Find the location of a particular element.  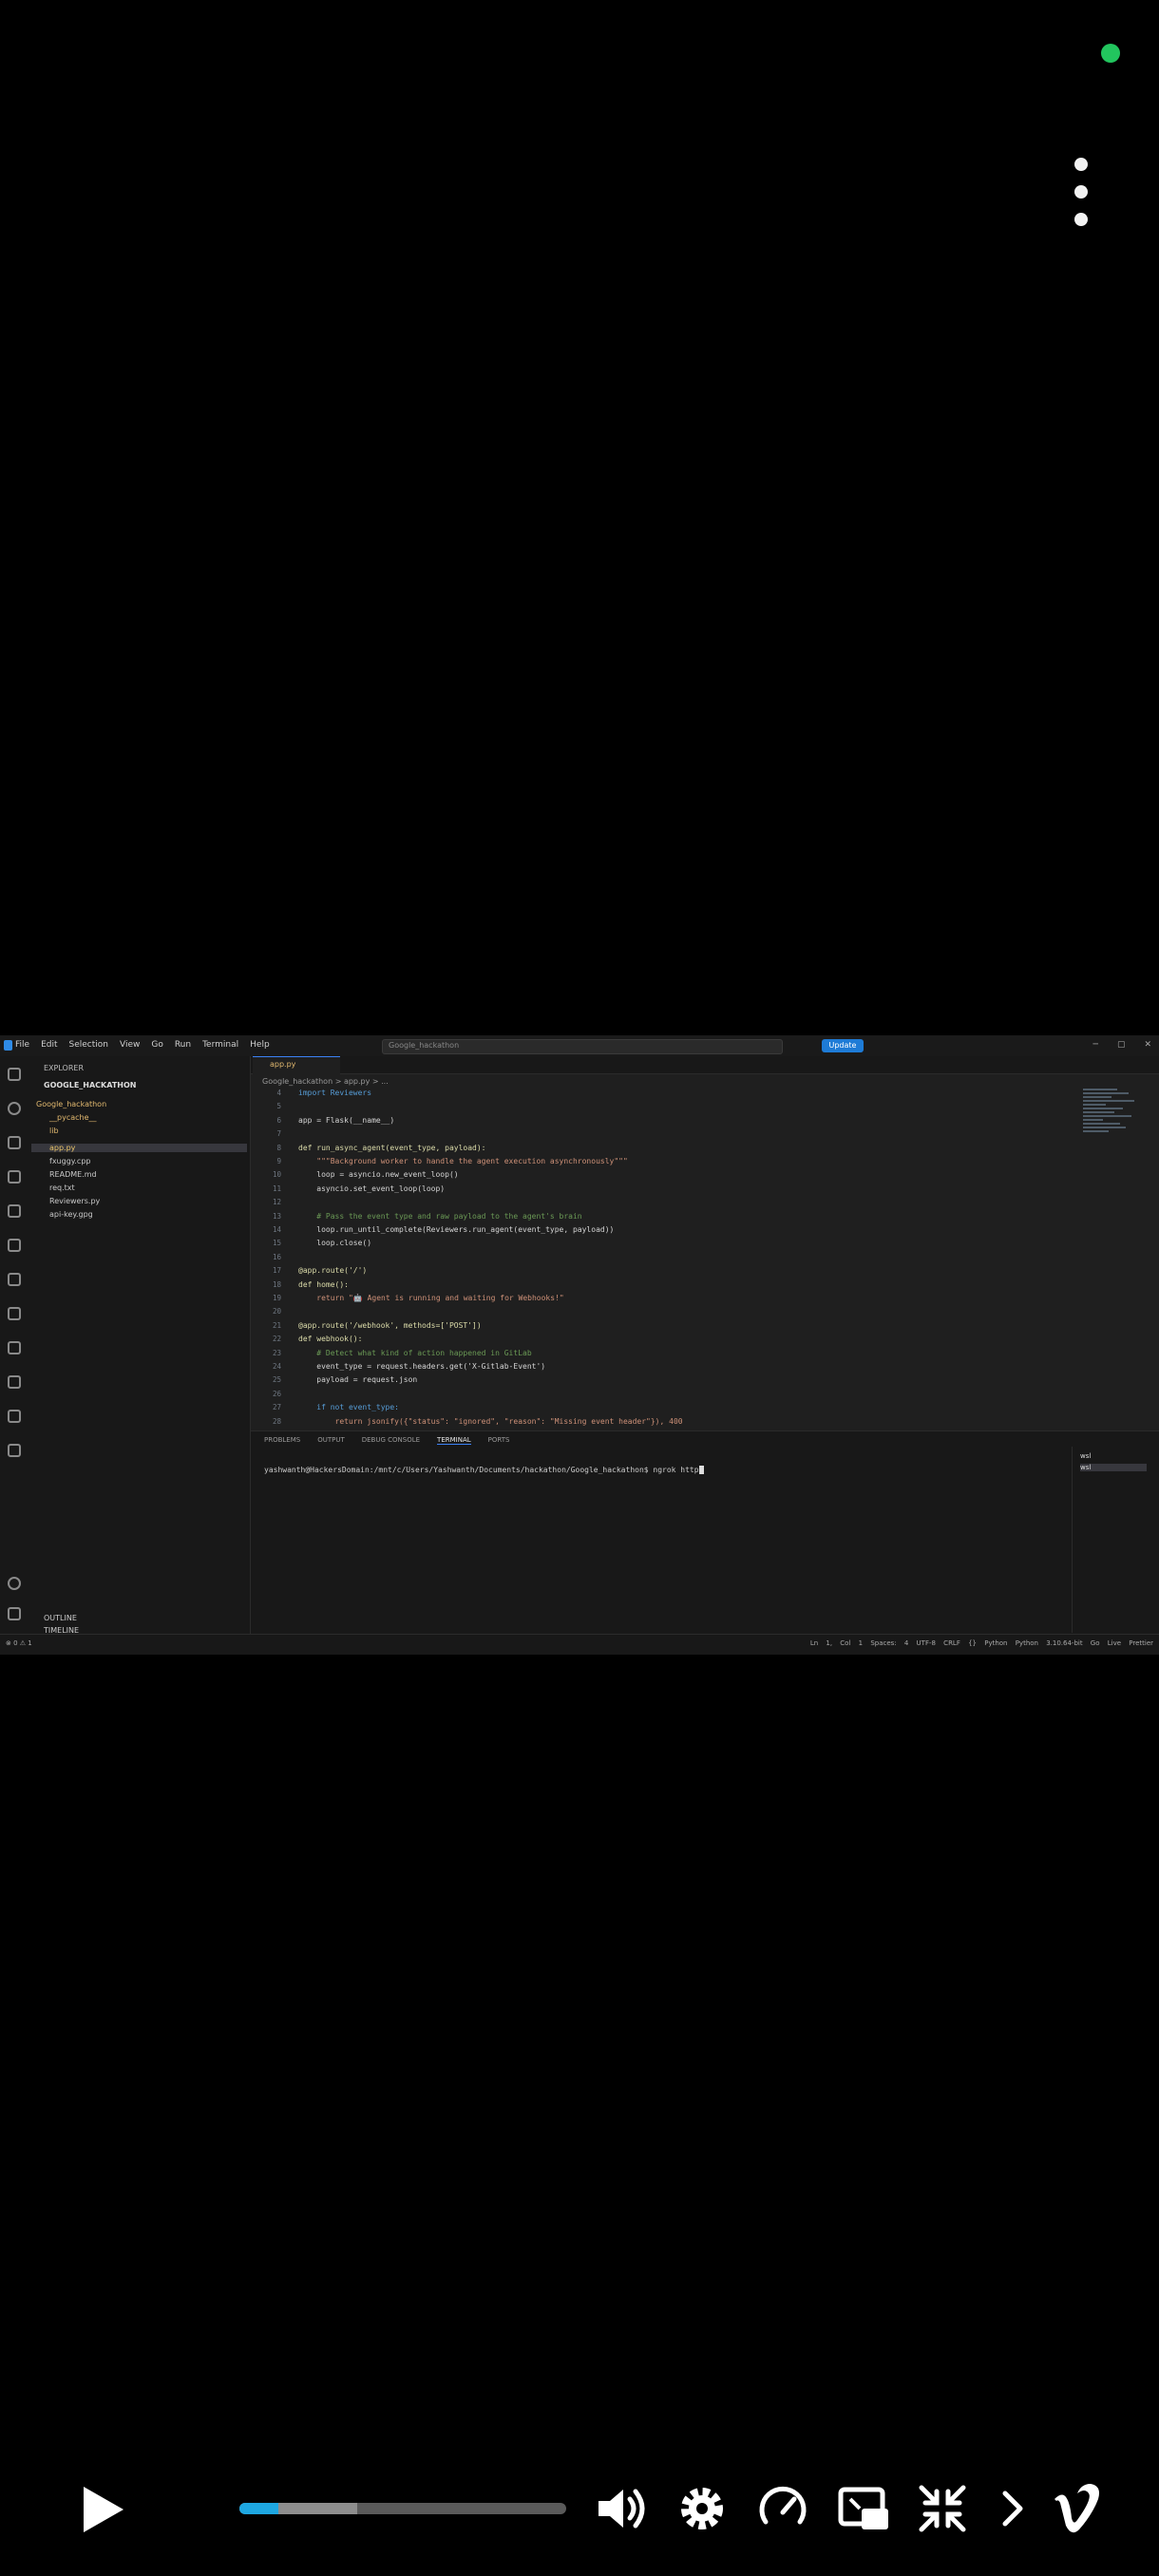

line-number: 21 is located at coordinates (276, 1325).